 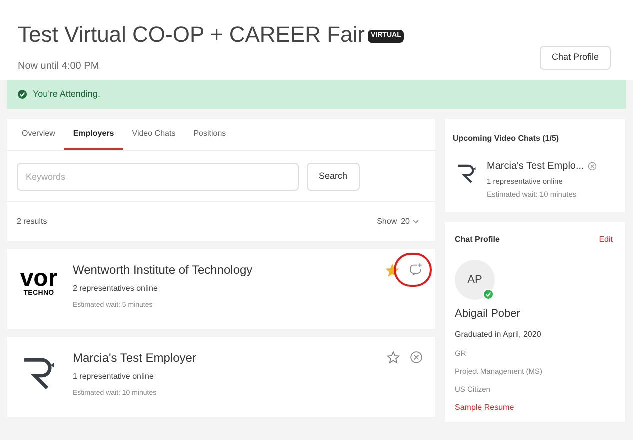 I want to click on chevron-down-icon, so click(x=416, y=222).